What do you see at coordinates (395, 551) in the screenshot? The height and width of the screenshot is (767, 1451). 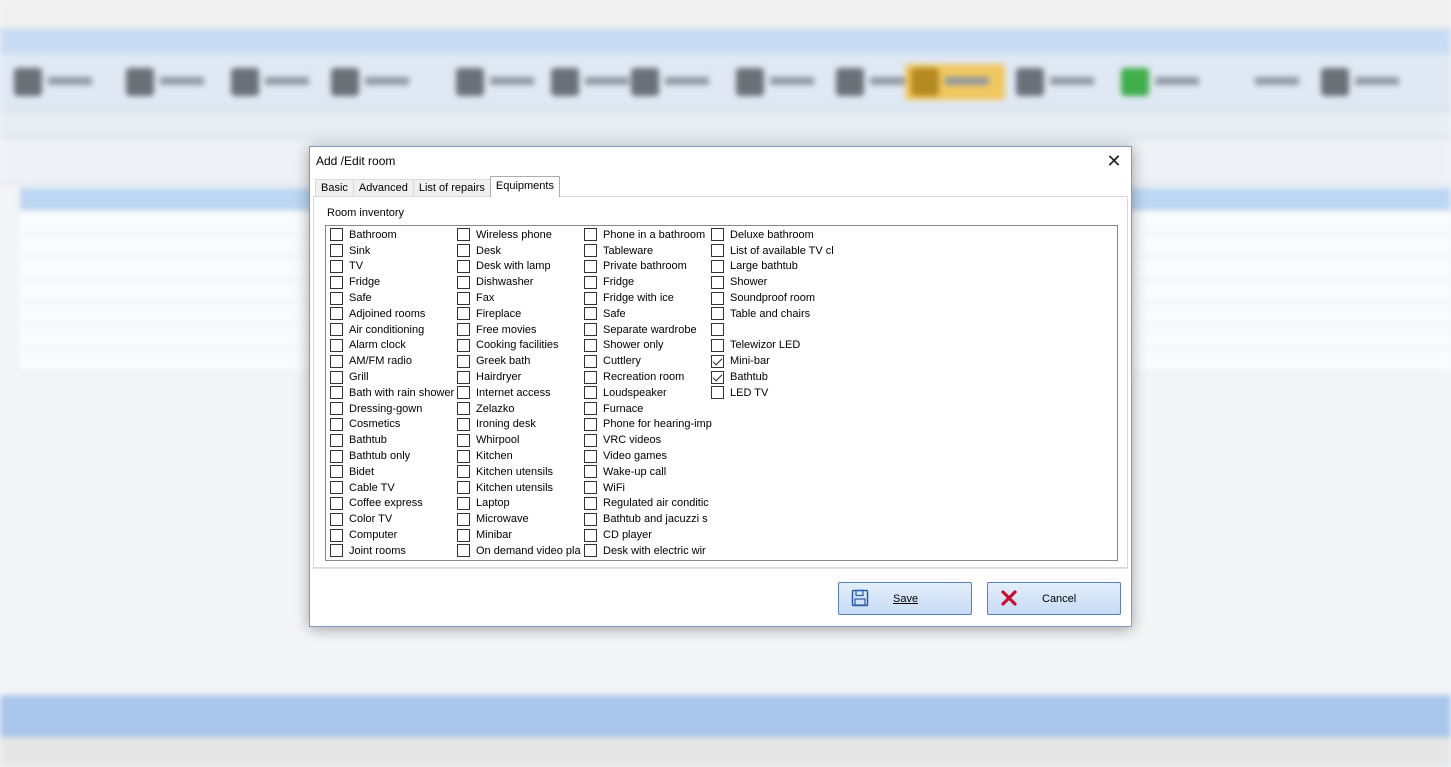 I see `inventory-checkbox-item: Joint rooms` at bounding box center [395, 551].